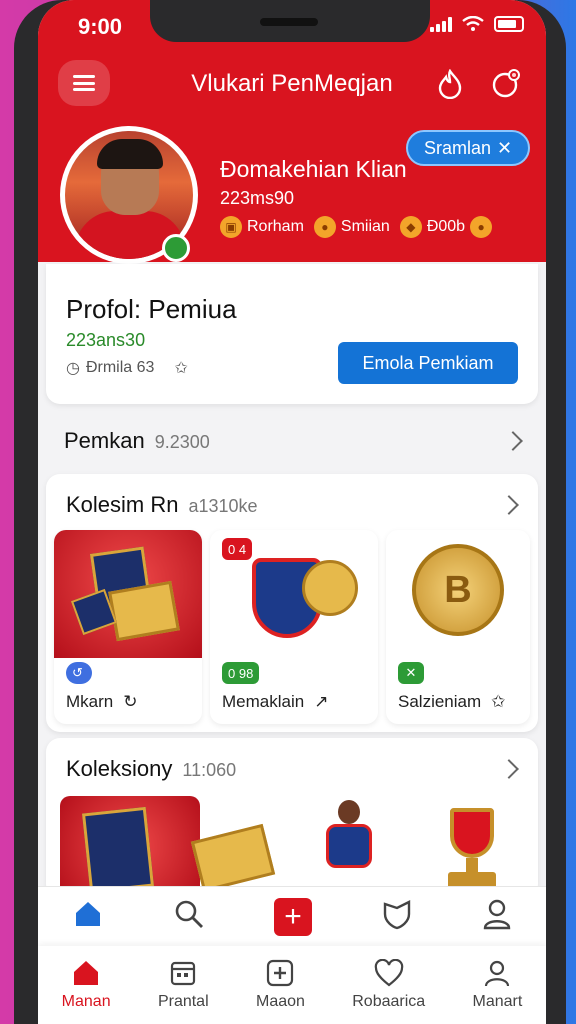 The height and width of the screenshot is (1024, 576). What do you see at coordinates (275, 226) in the screenshot?
I see `badge-label: Rorham` at bounding box center [275, 226].